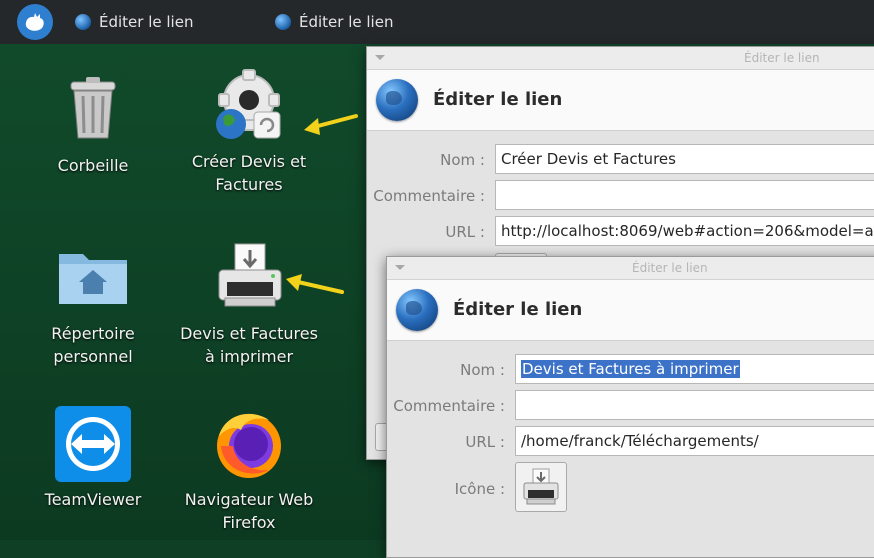 This screenshot has height=558, width=874. Describe the element at coordinates (93, 108) in the screenshot. I see `trash-icon` at that location.